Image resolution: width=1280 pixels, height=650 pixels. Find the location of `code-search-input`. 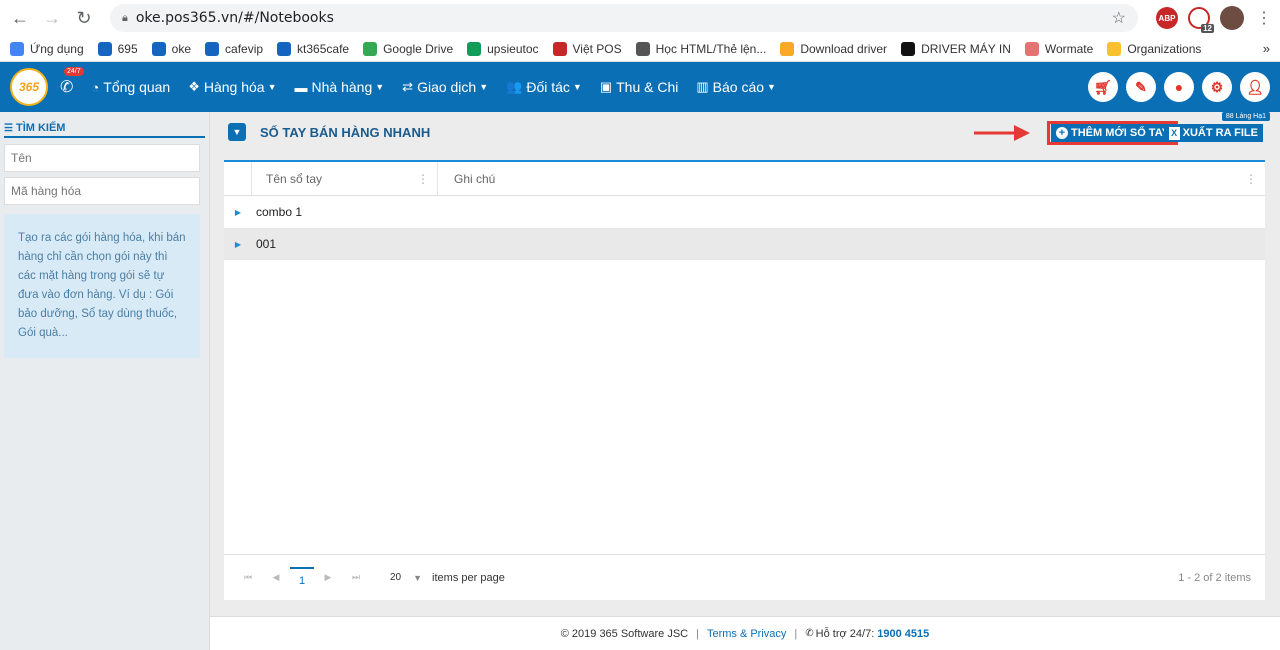

code-search-input is located at coordinates (102, 191).